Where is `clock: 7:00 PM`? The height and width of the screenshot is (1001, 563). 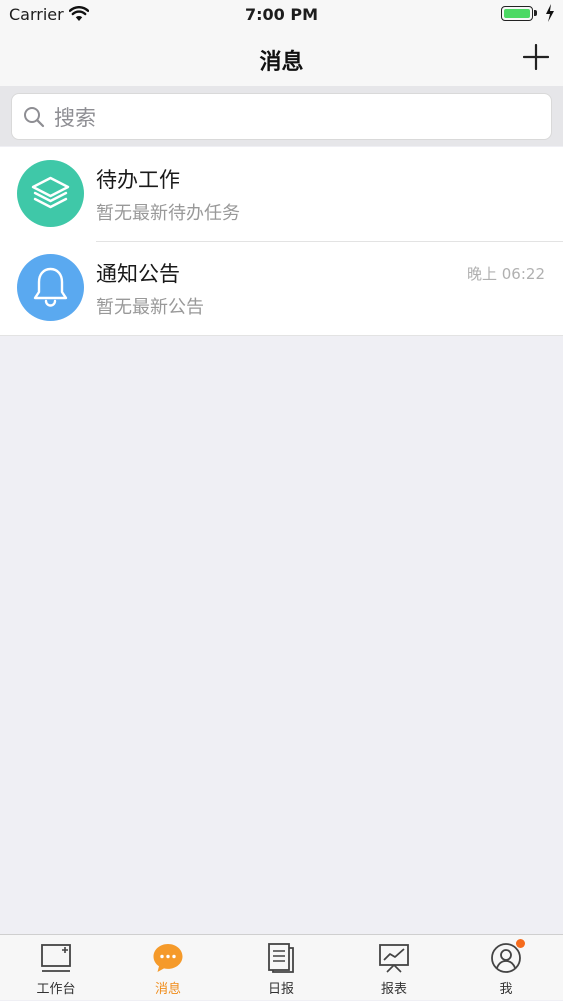
clock: 7:00 PM is located at coordinates (281, 14).